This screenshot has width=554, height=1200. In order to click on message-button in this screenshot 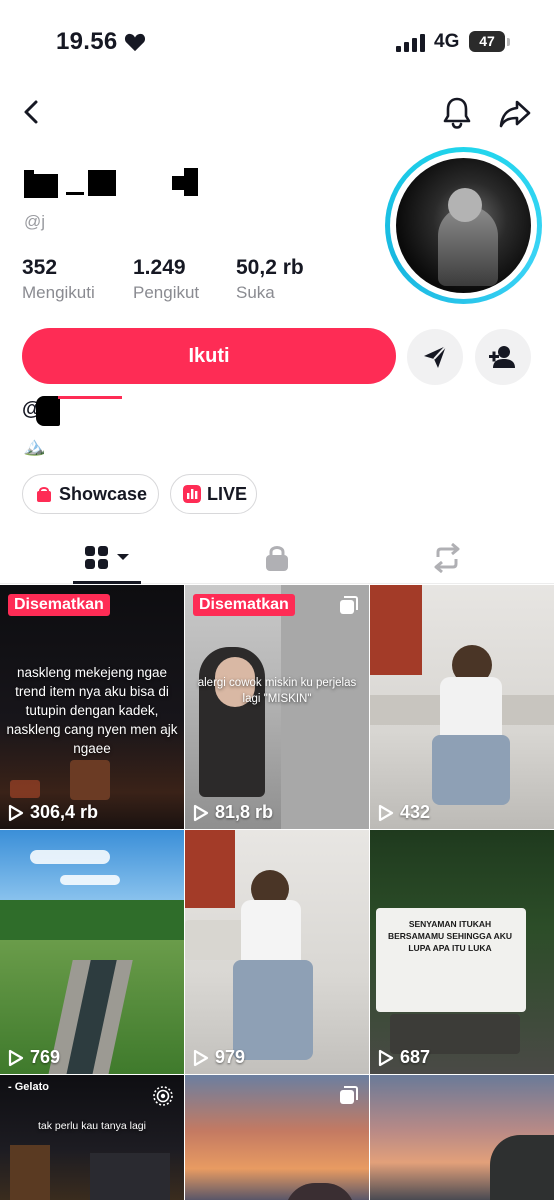, I will do `click(435, 357)`.